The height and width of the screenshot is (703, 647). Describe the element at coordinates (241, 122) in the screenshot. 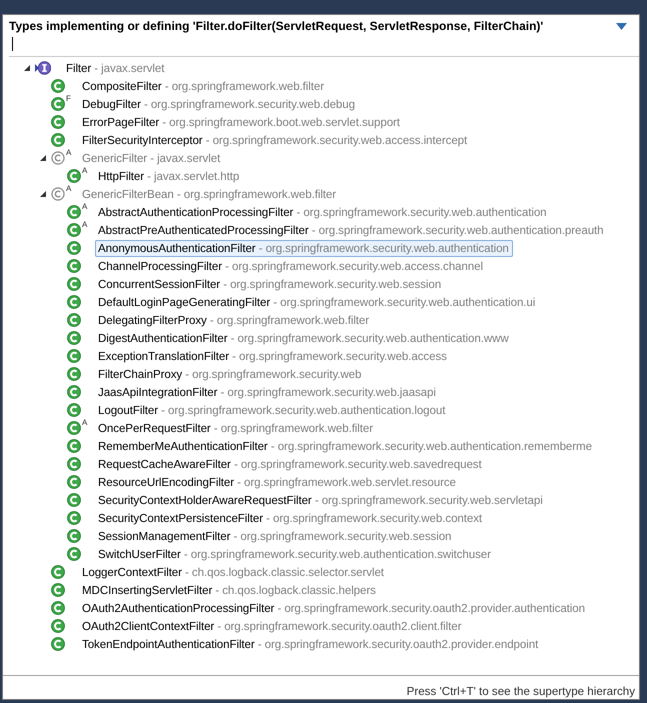

I see `type-item: ErrorPageFilter - org.springframework.boot.web.servlet.support` at that location.